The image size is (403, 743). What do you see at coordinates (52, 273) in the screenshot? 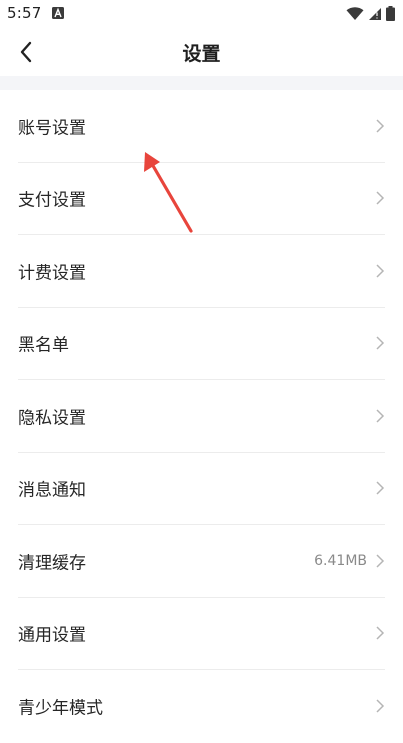
I see `settings-item-label: 计费设置` at bounding box center [52, 273].